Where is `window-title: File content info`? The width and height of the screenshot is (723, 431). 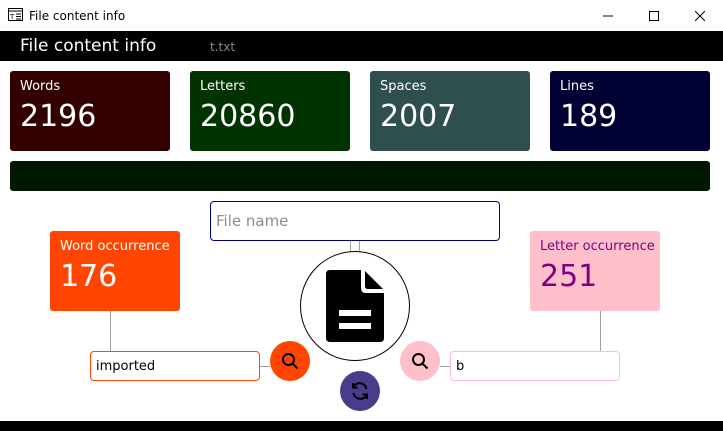
window-title: File content info is located at coordinates (77, 16).